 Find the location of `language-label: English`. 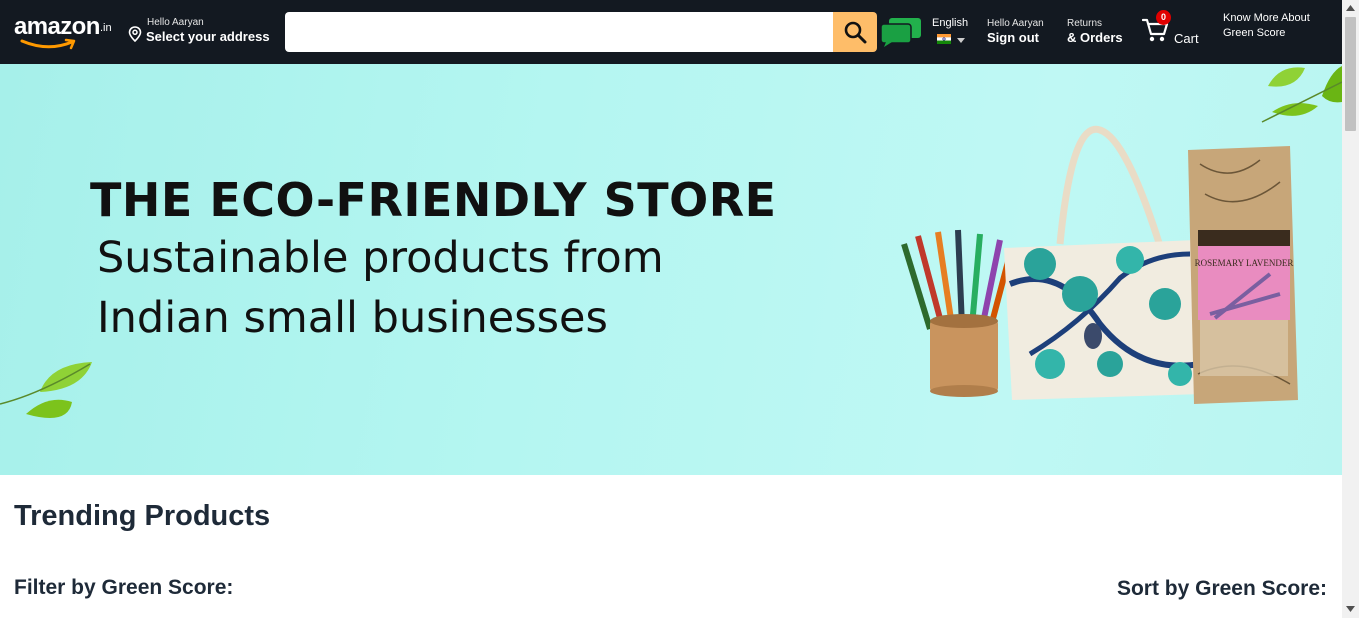

language-label: English is located at coordinates (950, 23).